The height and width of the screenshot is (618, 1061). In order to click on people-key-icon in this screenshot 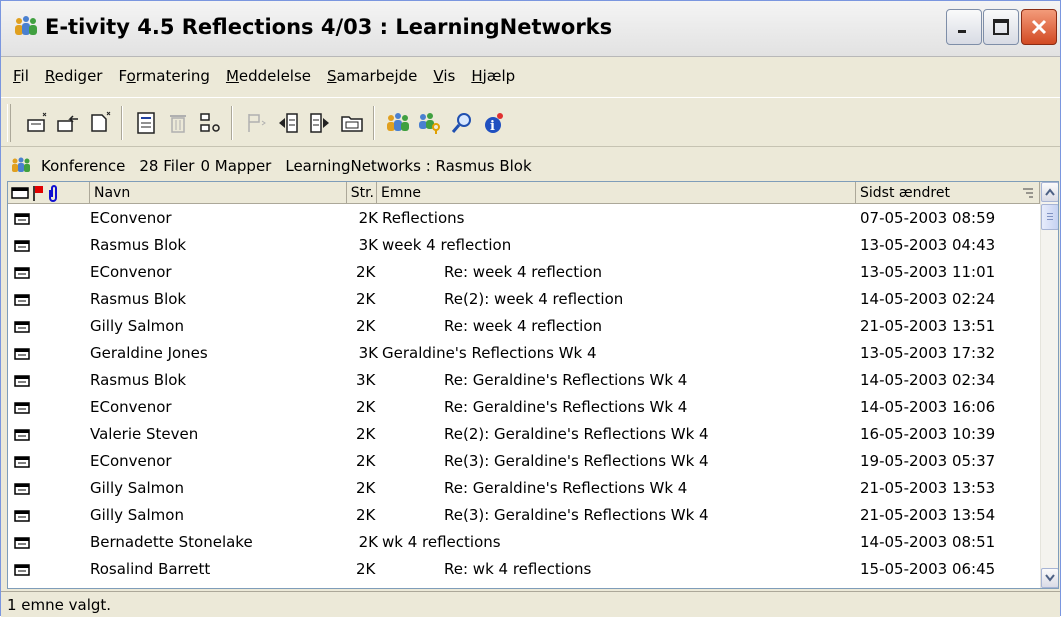, I will do `click(429, 123)`.